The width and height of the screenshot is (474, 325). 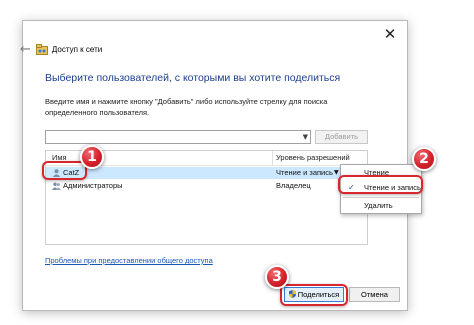 I want to click on cancel-button: Отмена, so click(x=374, y=294).